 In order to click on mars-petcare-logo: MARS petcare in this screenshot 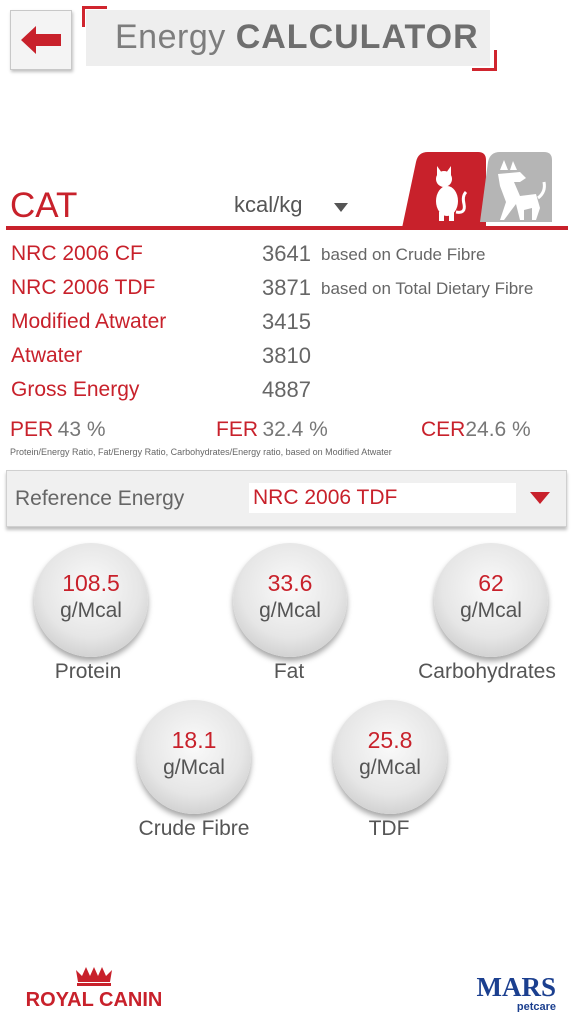, I will do `click(517, 992)`.